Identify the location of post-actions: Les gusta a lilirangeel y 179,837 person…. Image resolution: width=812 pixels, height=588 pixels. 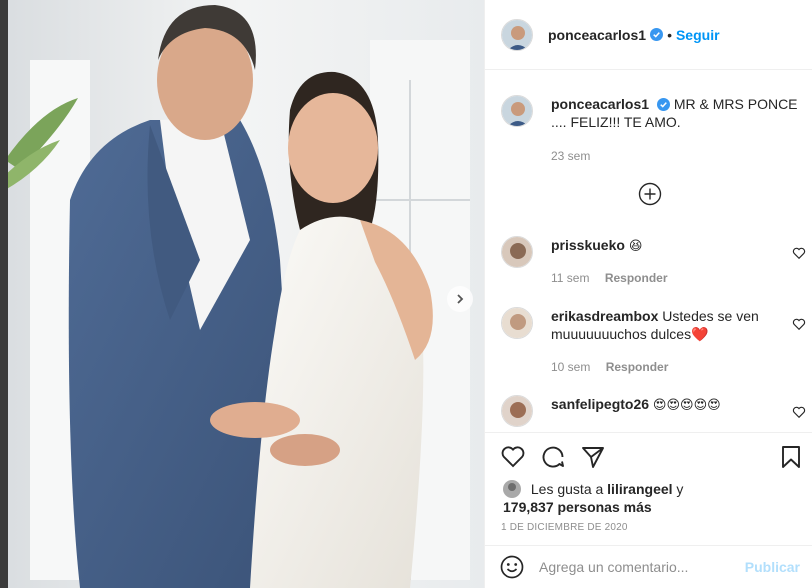
(648, 486).